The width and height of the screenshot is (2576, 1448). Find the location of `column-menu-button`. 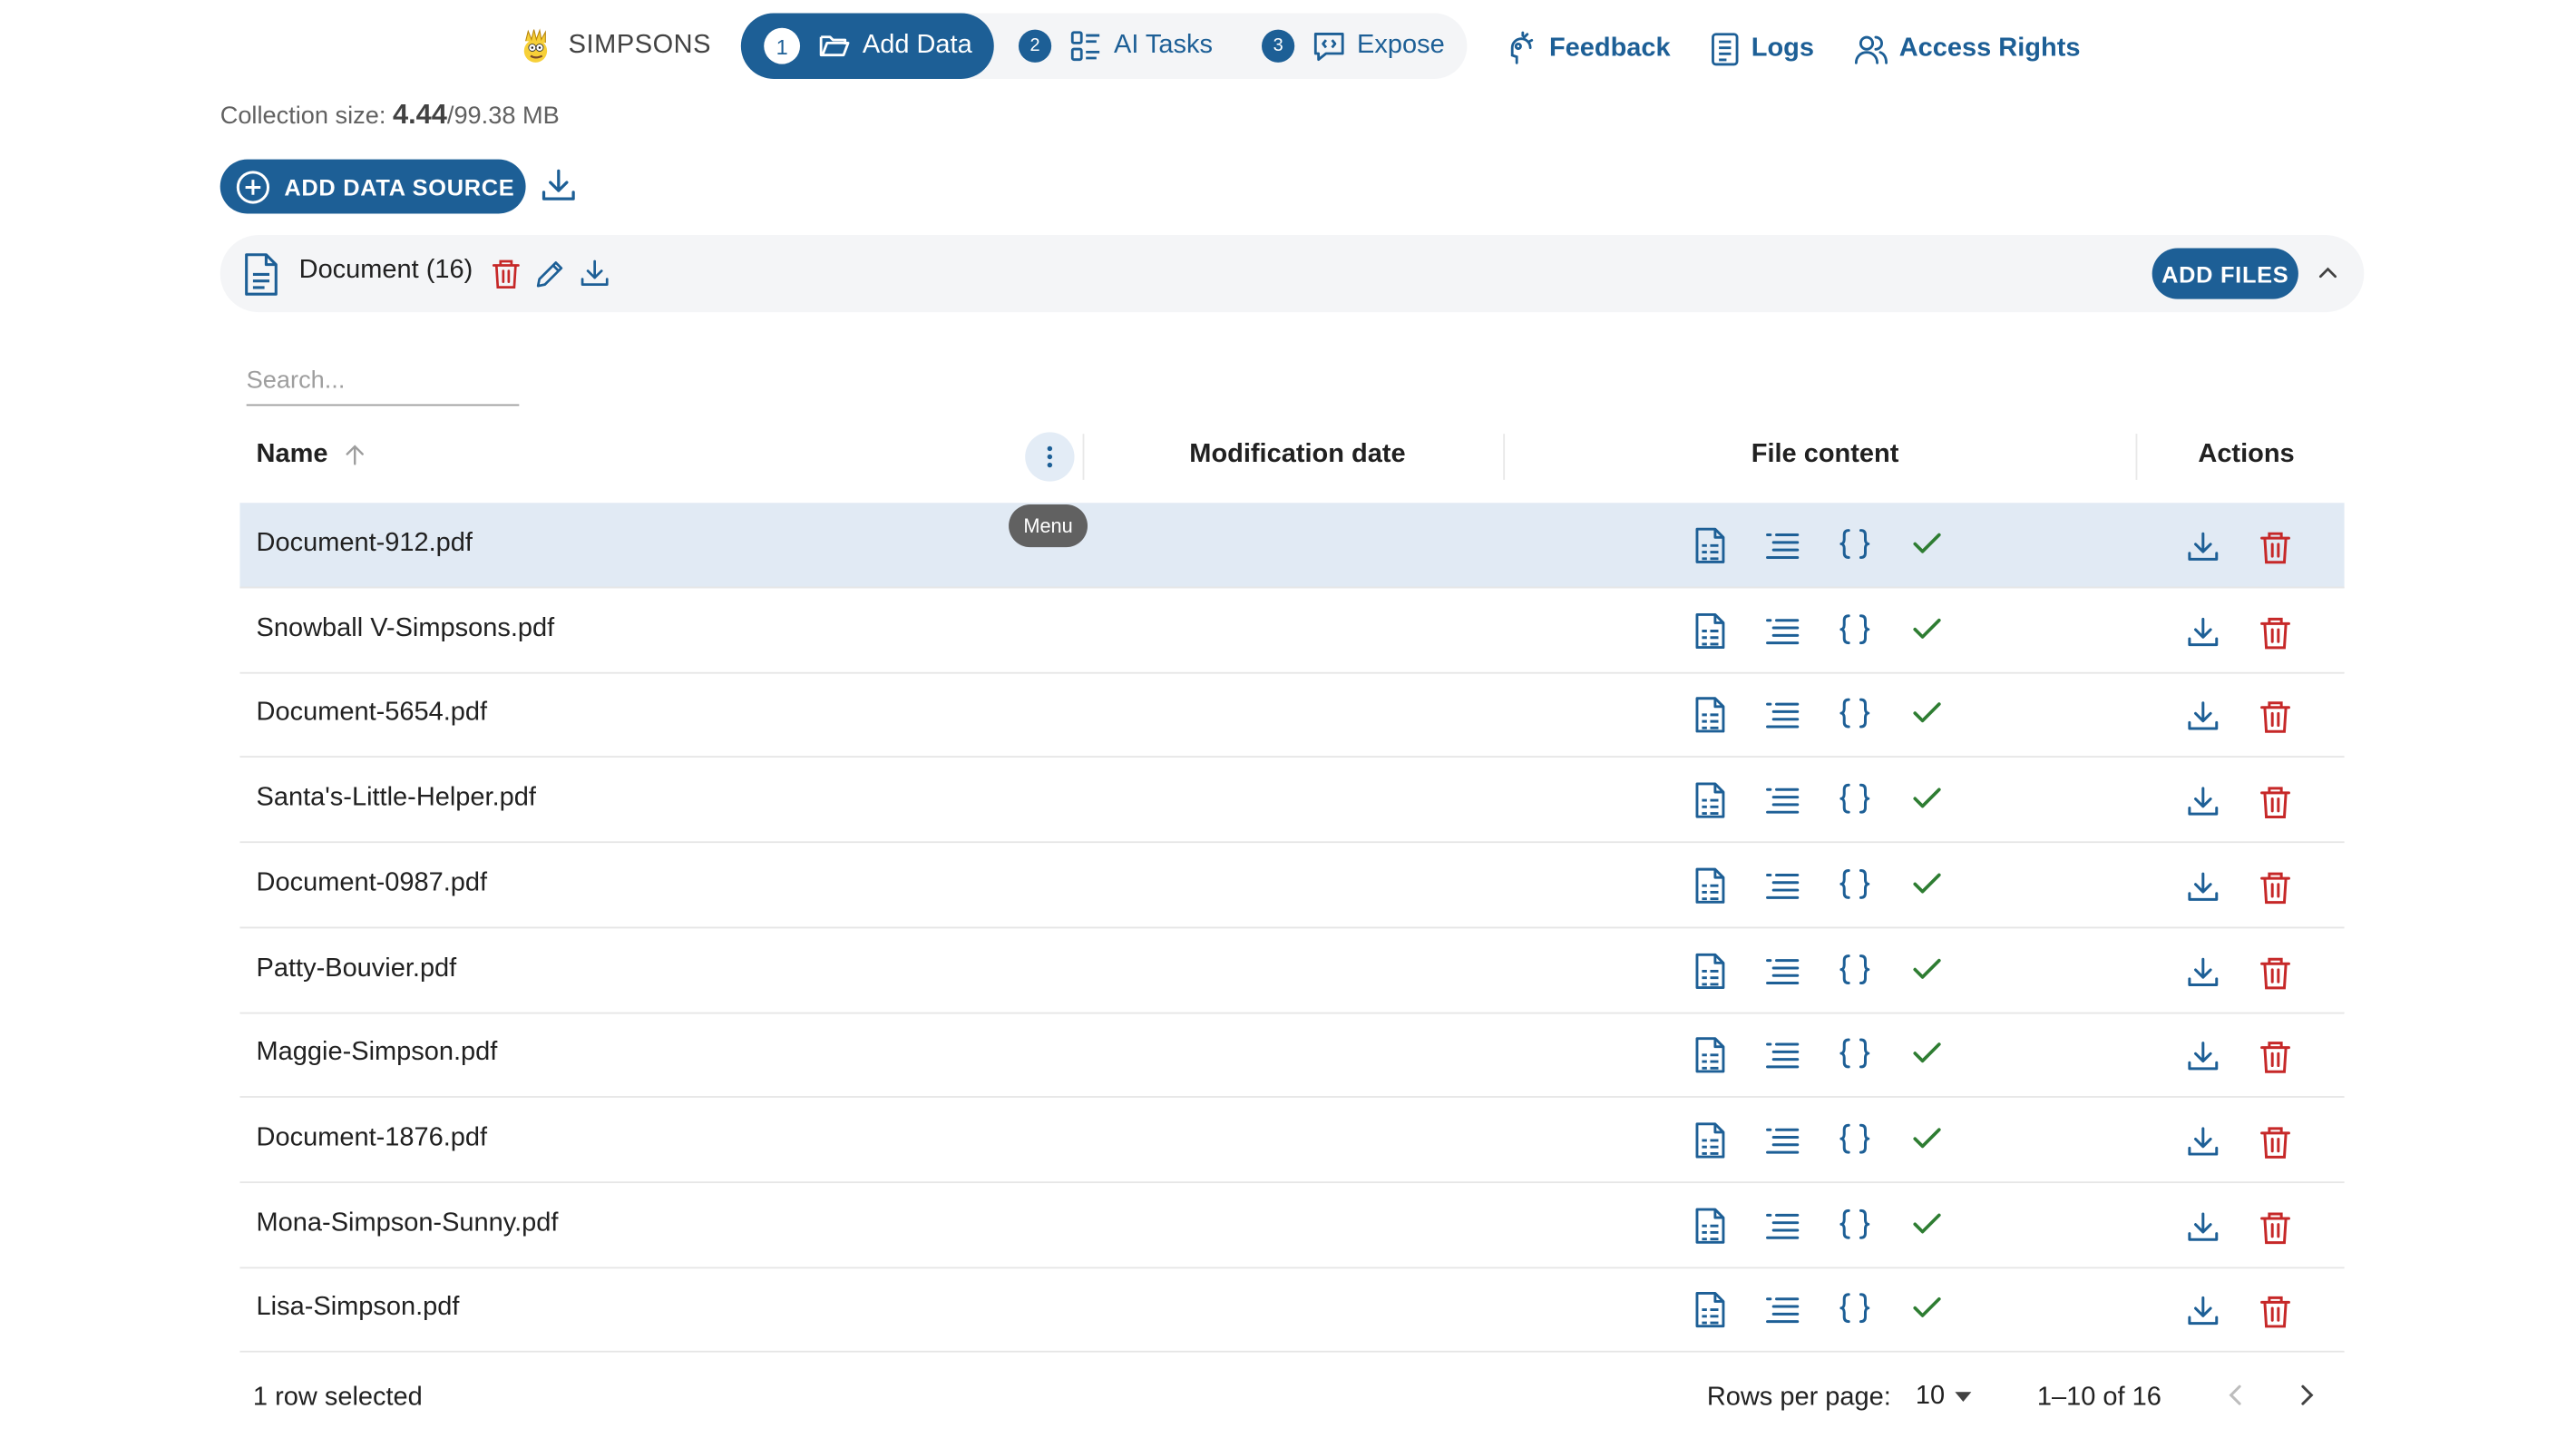

column-menu-button is located at coordinates (1050, 457).